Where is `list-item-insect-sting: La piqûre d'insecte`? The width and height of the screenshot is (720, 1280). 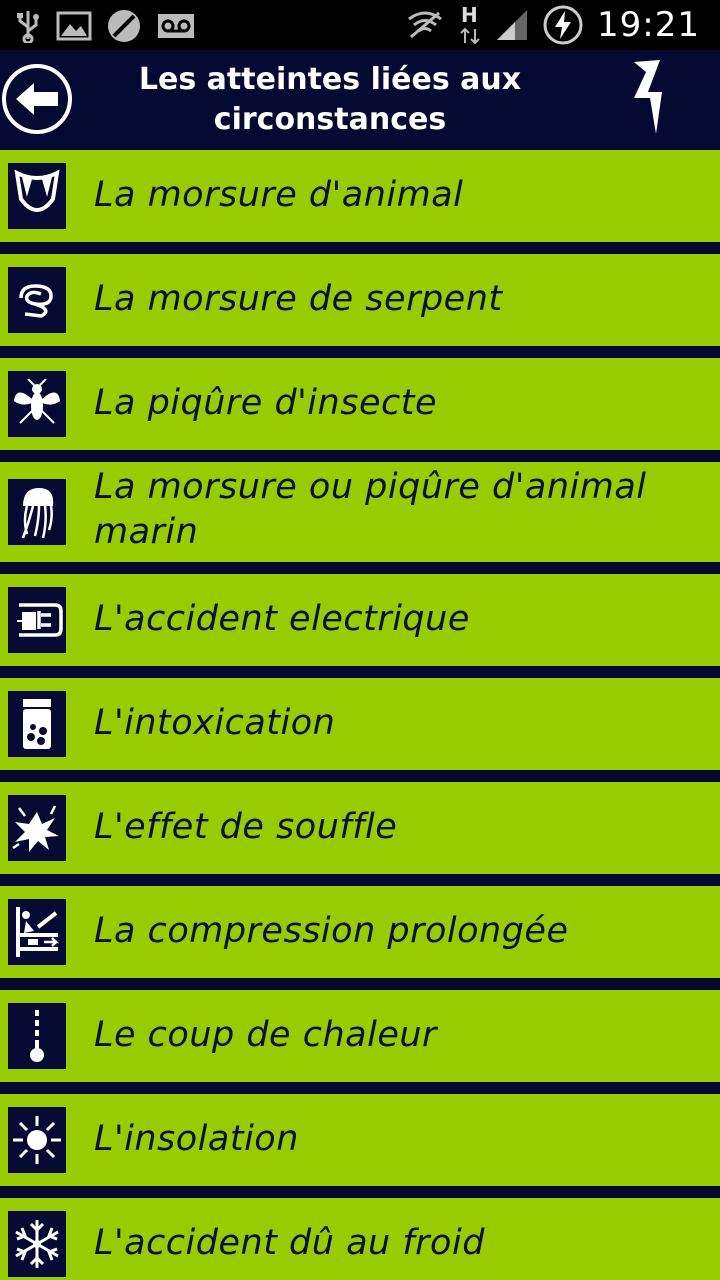 list-item-insect-sting: La piqûre d'insecte is located at coordinates (360, 404).